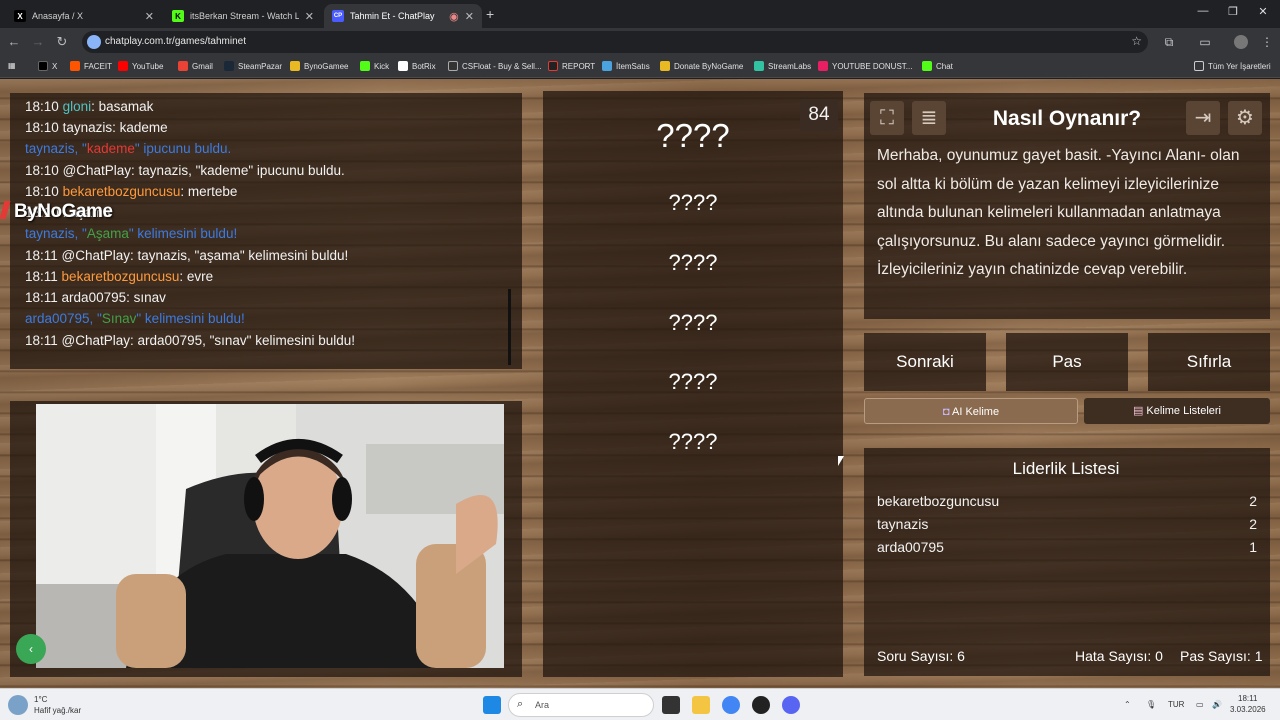 Image resolution: width=1280 pixels, height=720 pixels. Describe the element at coordinates (1203, 11) in the screenshot. I see `minimize-icon: —` at that location.